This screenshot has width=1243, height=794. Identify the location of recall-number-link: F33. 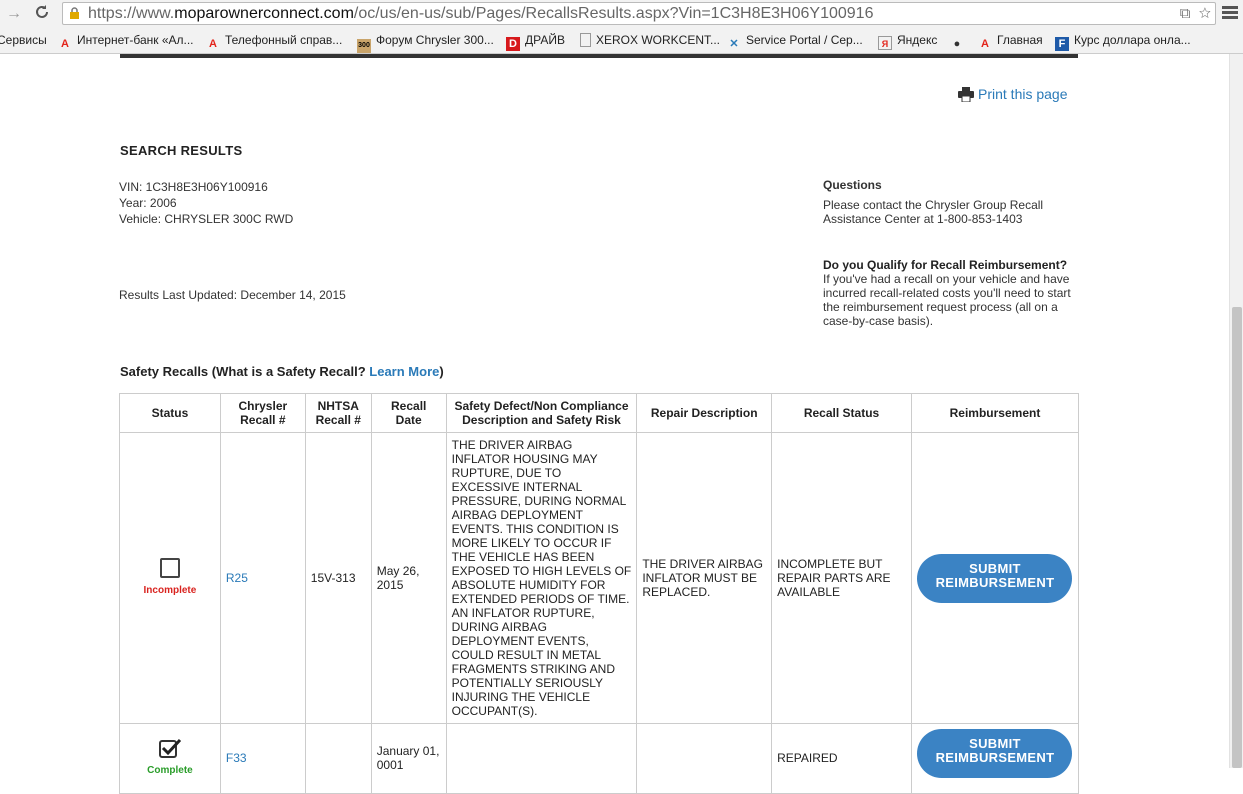
(236, 758).